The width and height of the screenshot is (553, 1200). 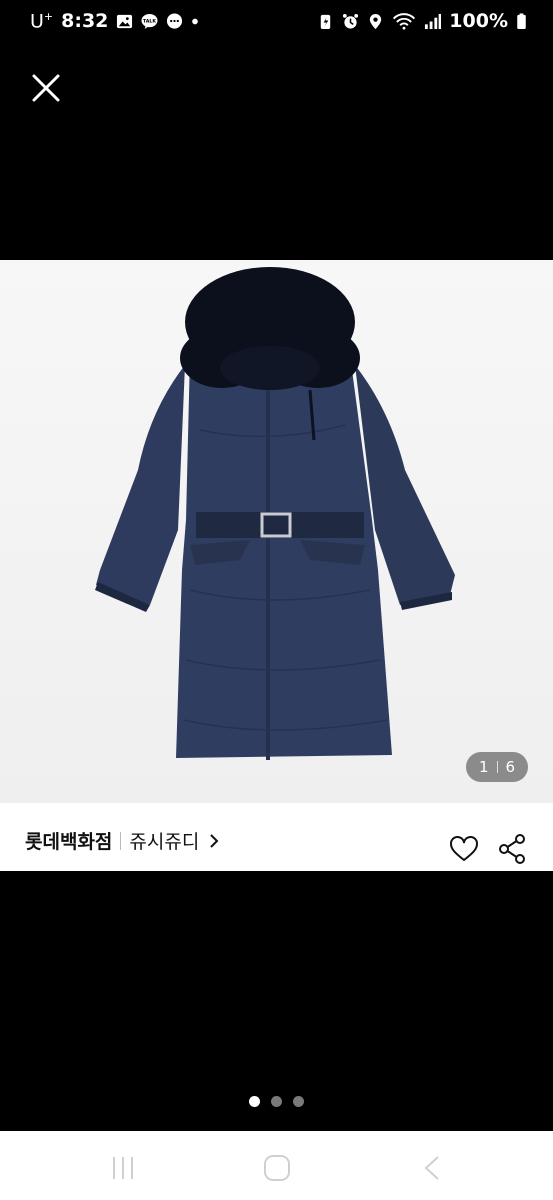 I want to click on message-icon, so click(x=175, y=21).